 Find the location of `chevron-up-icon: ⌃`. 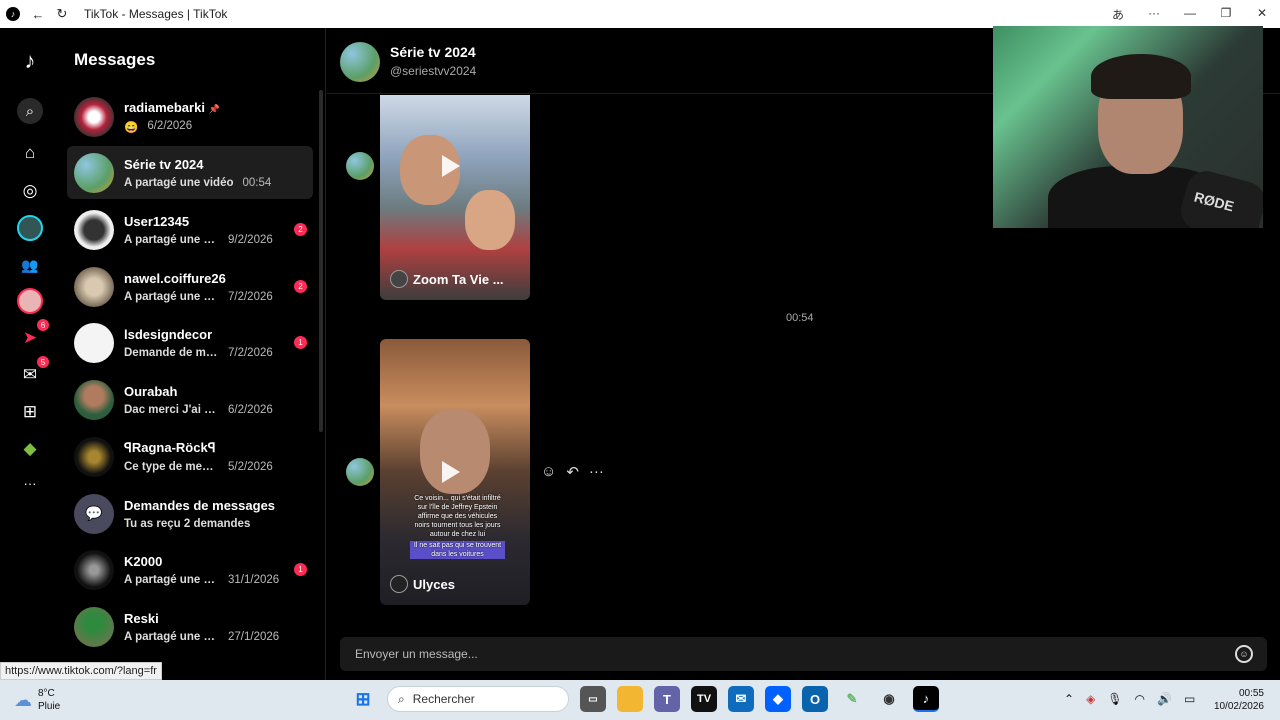

chevron-up-icon: ⌃ is located at coordinates (1069, 699).